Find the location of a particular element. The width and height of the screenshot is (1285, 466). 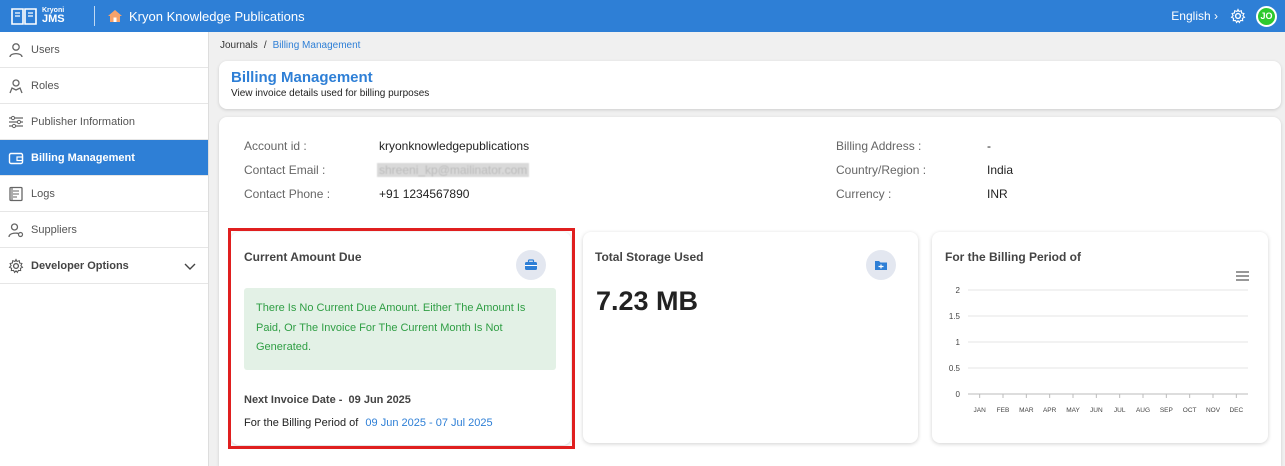

billing-address-label: Billing Address : is located at coordinates (879, 146).